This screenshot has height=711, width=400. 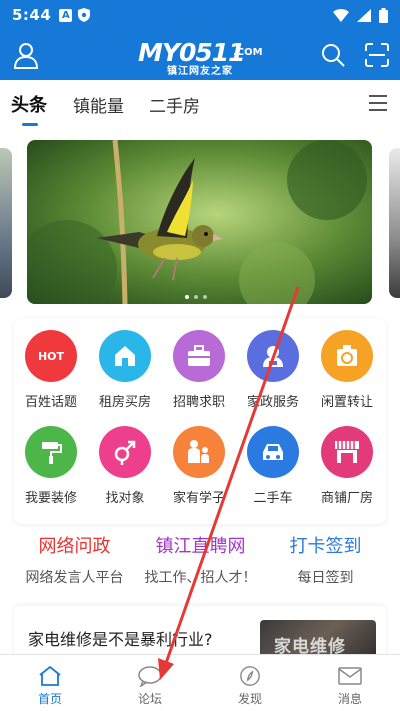 I want to click on grid-item-dating: 找对象, so click(x=125, y=466).